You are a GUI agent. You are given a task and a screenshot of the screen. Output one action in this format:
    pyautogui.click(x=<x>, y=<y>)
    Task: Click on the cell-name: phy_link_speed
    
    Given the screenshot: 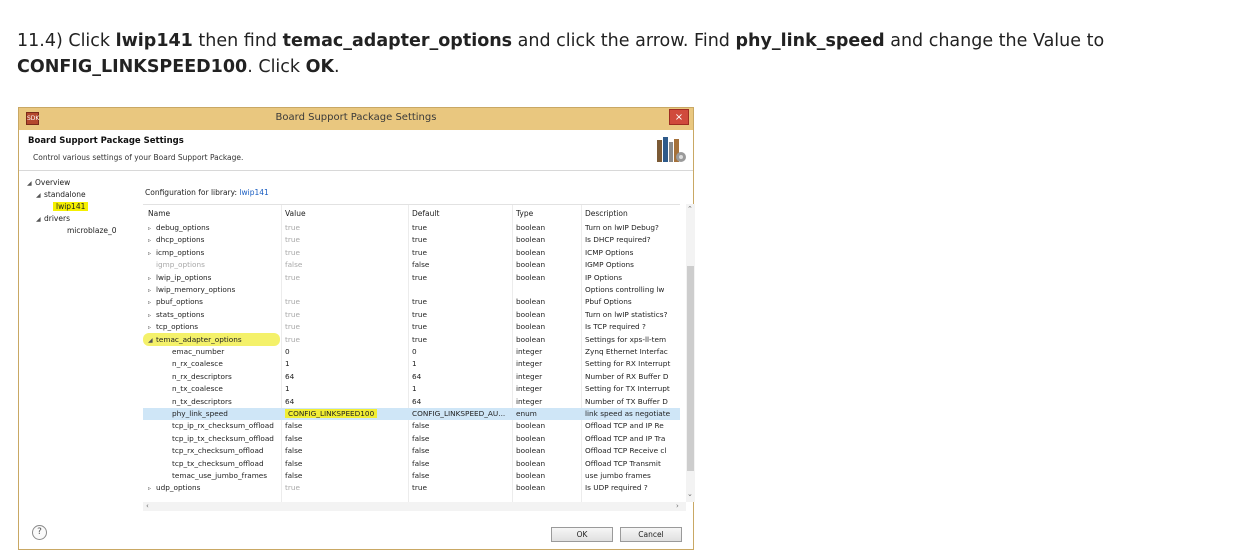 What is the action you would take?
    pyautogui.click(x=226, y=413)
    